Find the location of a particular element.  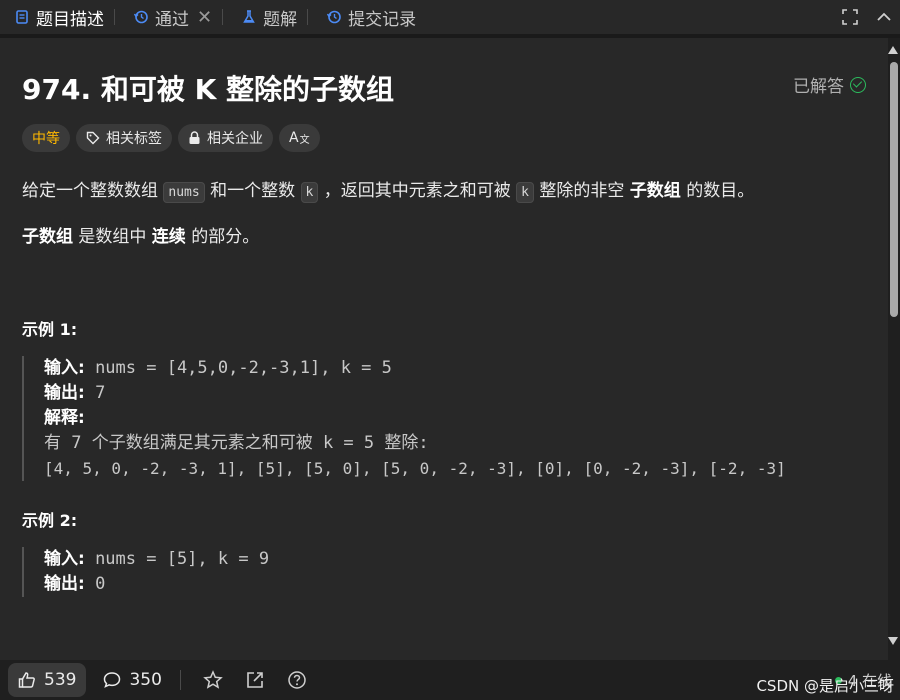

example-line: 输入: nums = [4,5,0,-2,-3,1], k = 5 is located at coordinates (415, 368).